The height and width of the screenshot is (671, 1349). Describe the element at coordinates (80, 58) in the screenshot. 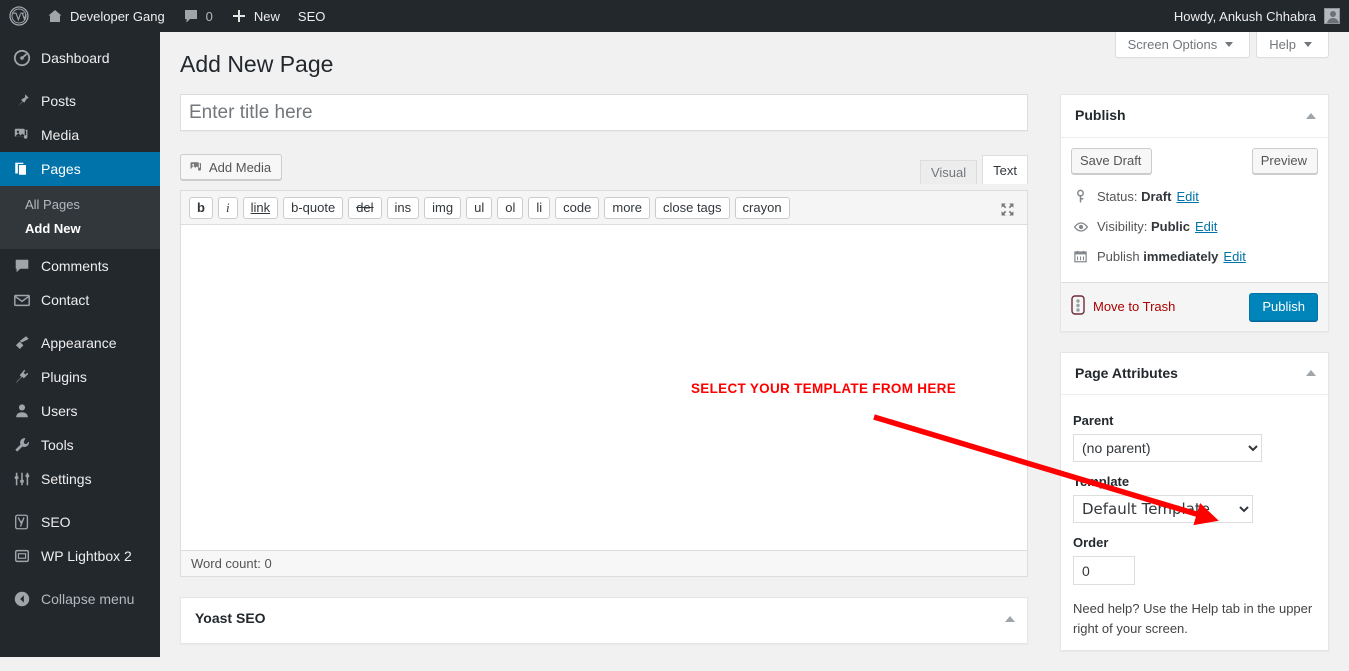

I see `sidebar-item-dashboard: Dashboard` at that location.